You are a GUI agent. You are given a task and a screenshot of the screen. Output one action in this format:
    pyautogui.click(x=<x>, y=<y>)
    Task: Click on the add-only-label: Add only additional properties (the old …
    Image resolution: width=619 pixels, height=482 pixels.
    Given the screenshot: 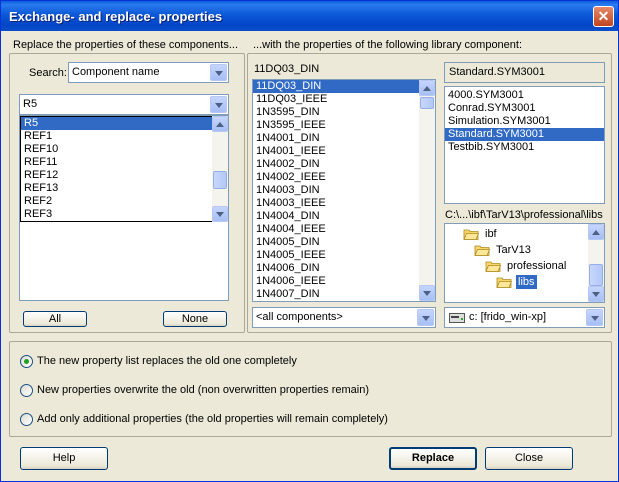 What is the action you would take?
    pyautogui.click(x=212, y=419)
    